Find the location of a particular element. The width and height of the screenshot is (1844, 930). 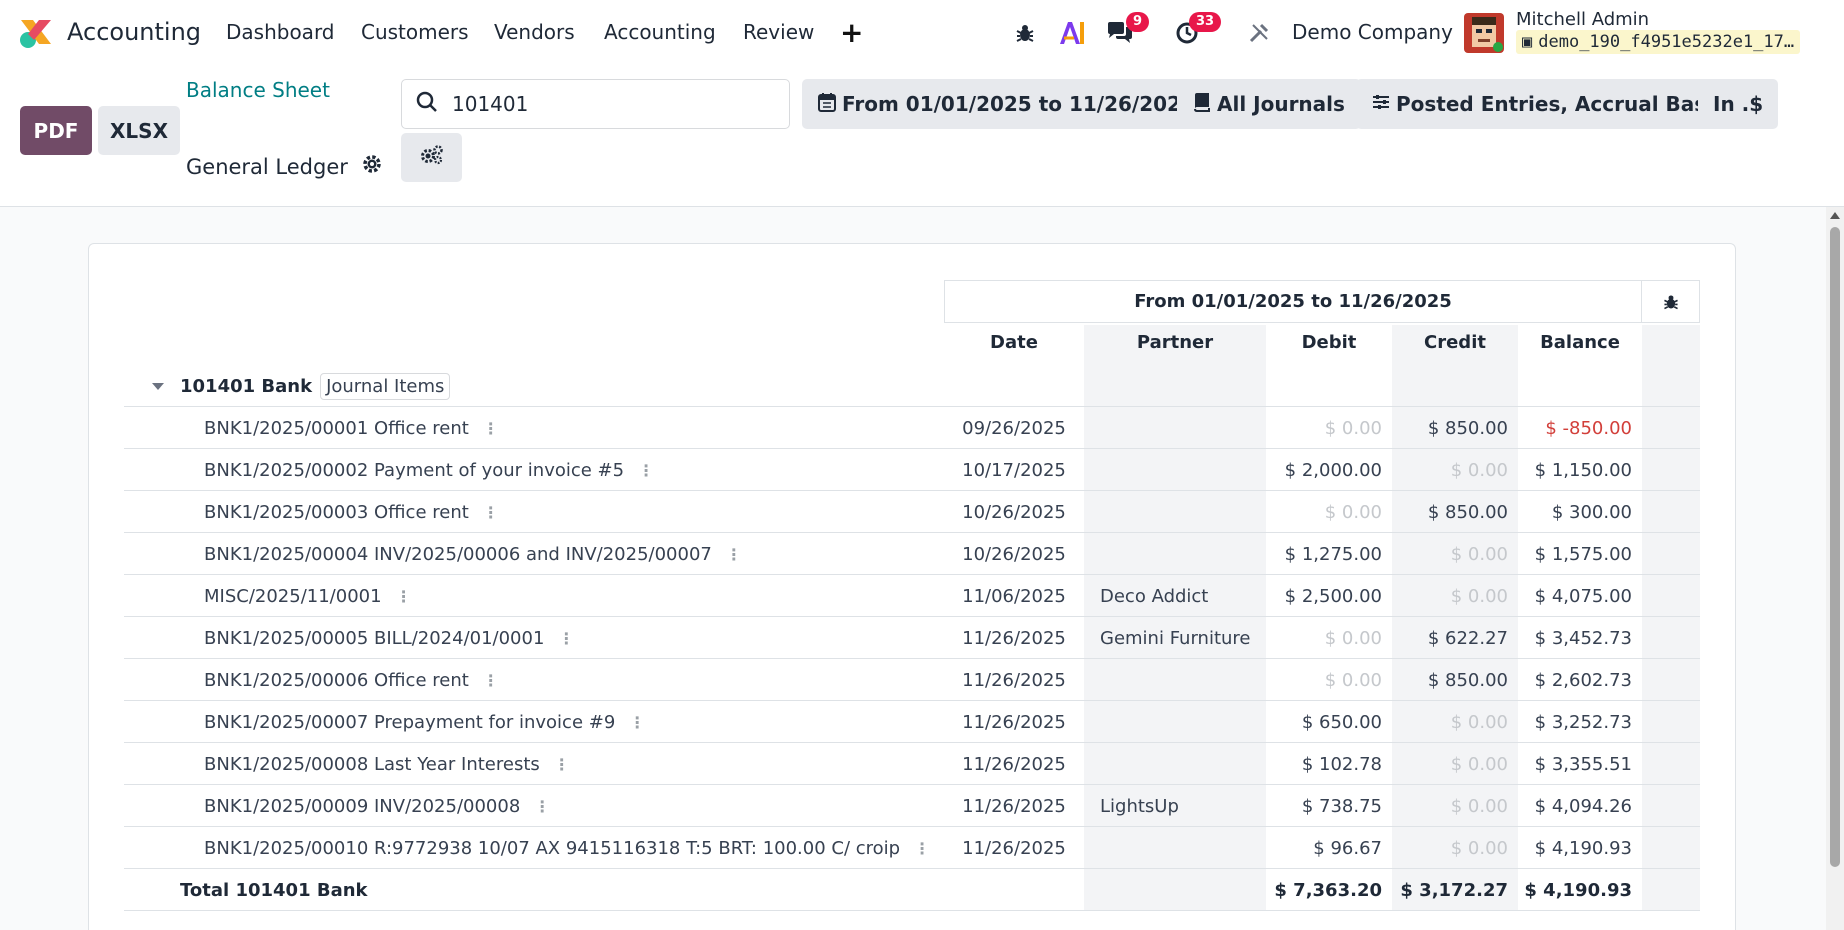

menu-accounting: Accounting is located at coordinates (660, 32).